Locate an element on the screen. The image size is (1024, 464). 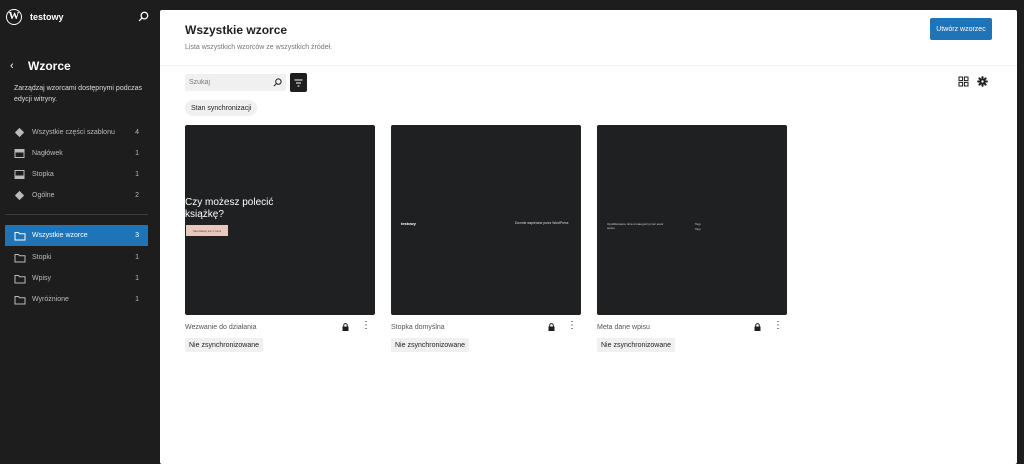
pattern-title: Meta dane wpisu is located at coordinates (623, 327).